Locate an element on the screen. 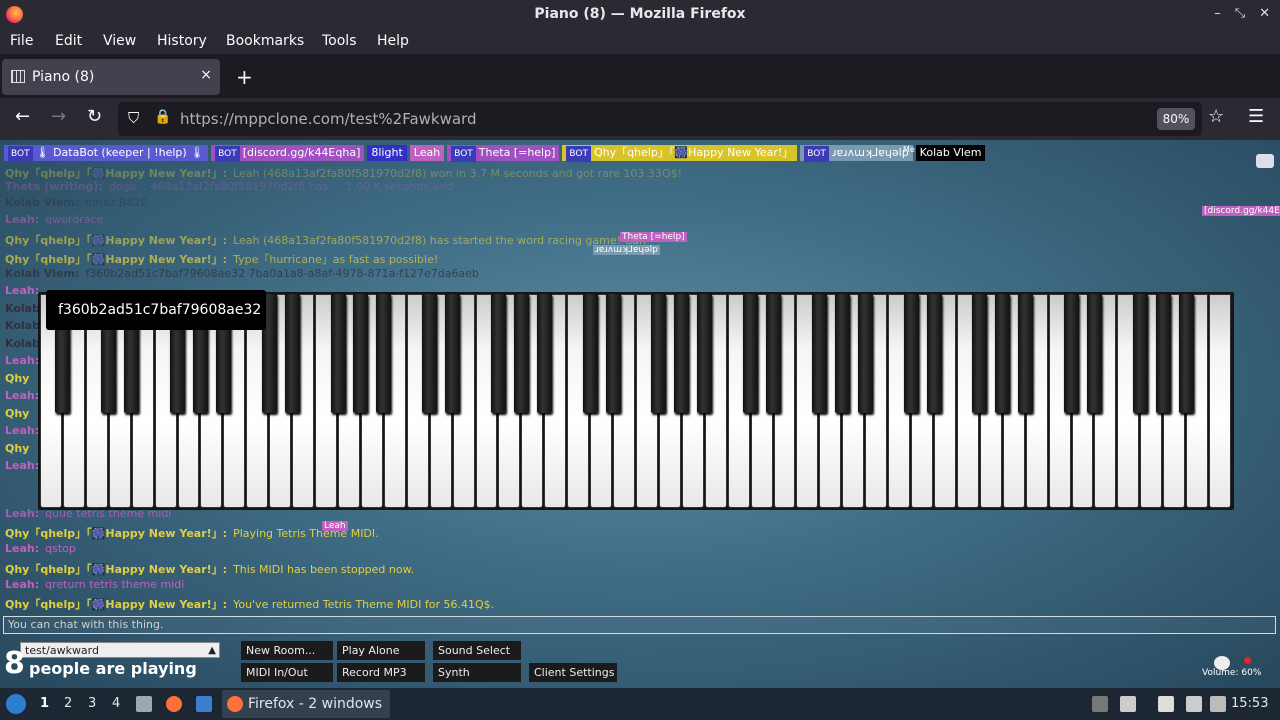 The width and height of the screenshot is (1280, 720). menu-tools: Tools is located at coordinates (339, 41).